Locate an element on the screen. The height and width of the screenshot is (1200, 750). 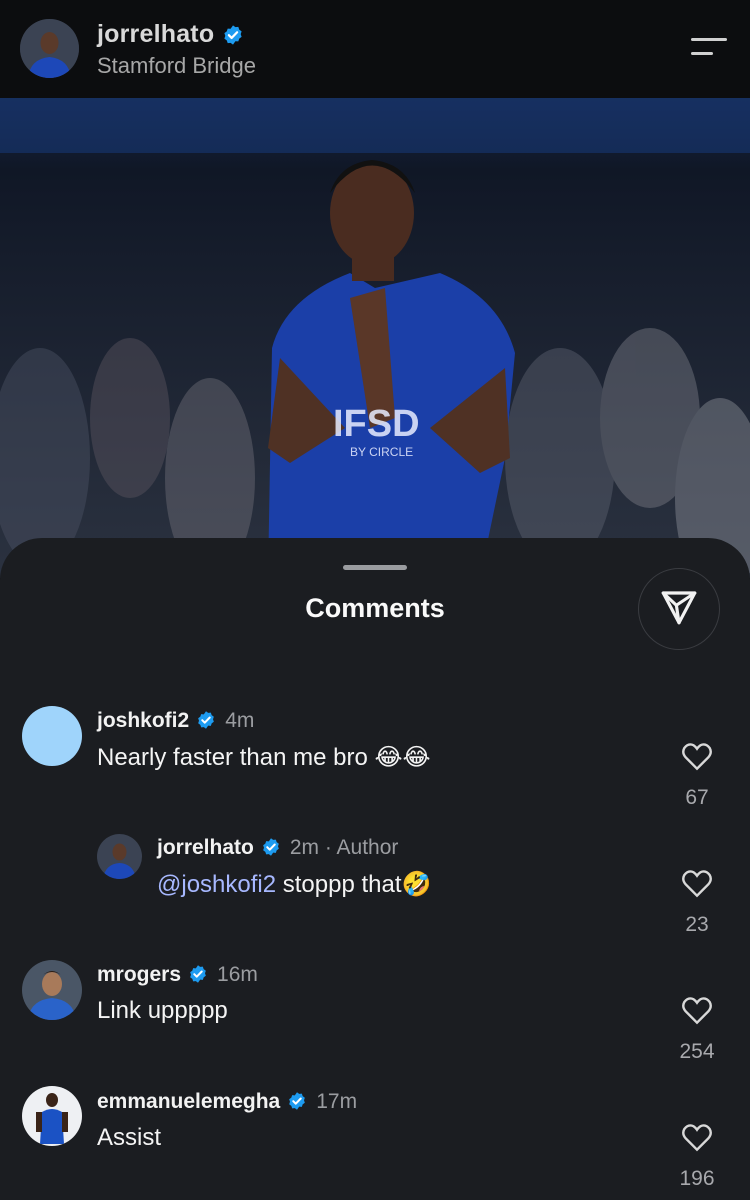
like-count: 67 is located at coordinates (697, 797).